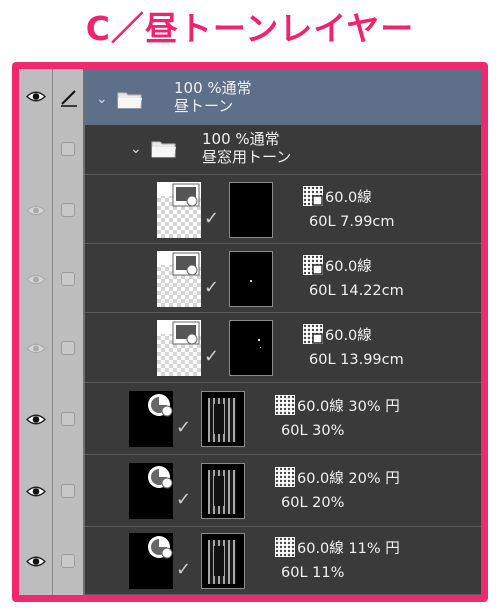  What do you see at coordinates (247, 157) in the screenshot?
I see `group-name-label: 昼窓用トーン` at bounding box center [247, 157].